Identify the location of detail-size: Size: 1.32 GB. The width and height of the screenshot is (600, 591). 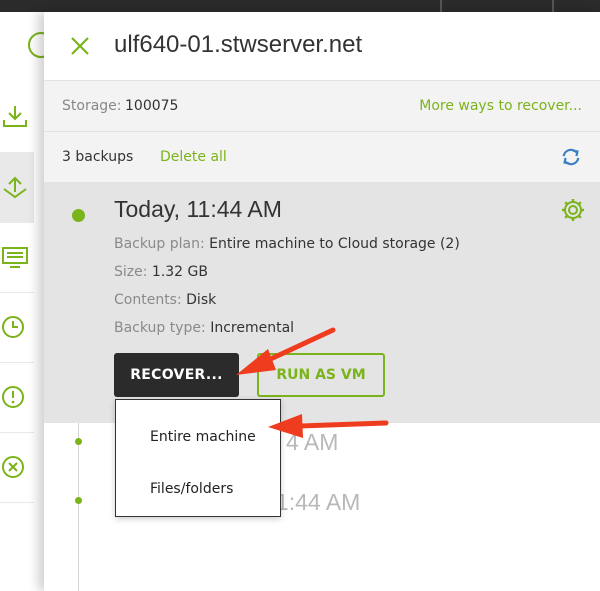
(161, 272).